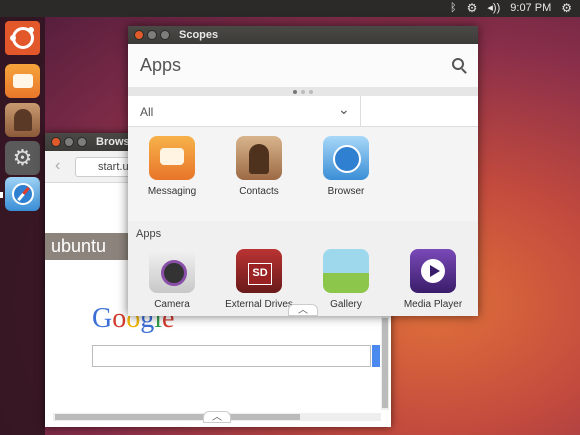 This screenshot has height=435, width=580. I want to click on launcher-item-browser, so click(22, 194).